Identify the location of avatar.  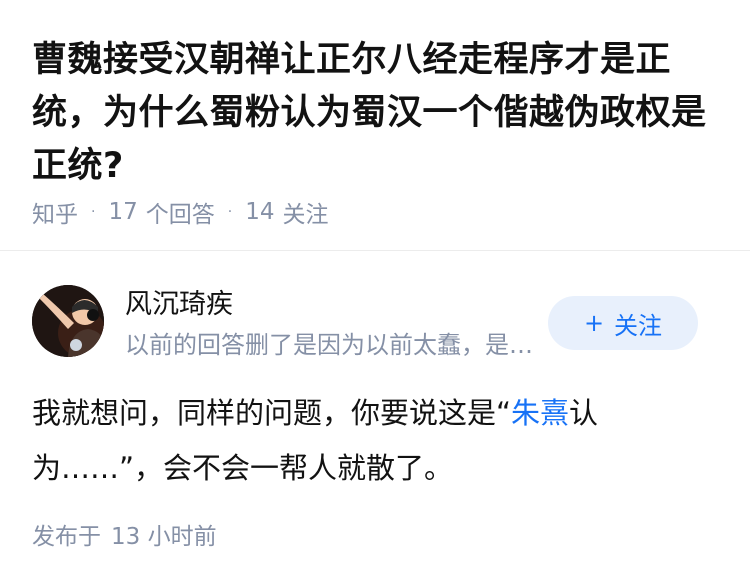
(68, 321).